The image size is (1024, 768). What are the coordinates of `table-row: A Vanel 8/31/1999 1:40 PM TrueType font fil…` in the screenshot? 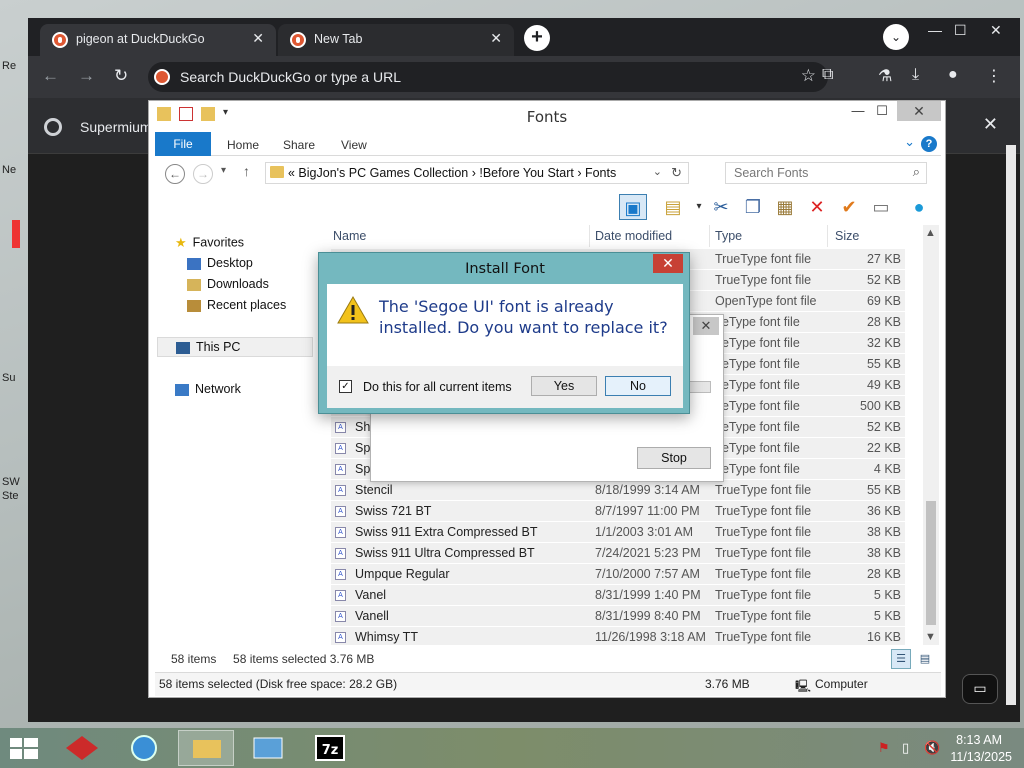 It's located at (618, 595).